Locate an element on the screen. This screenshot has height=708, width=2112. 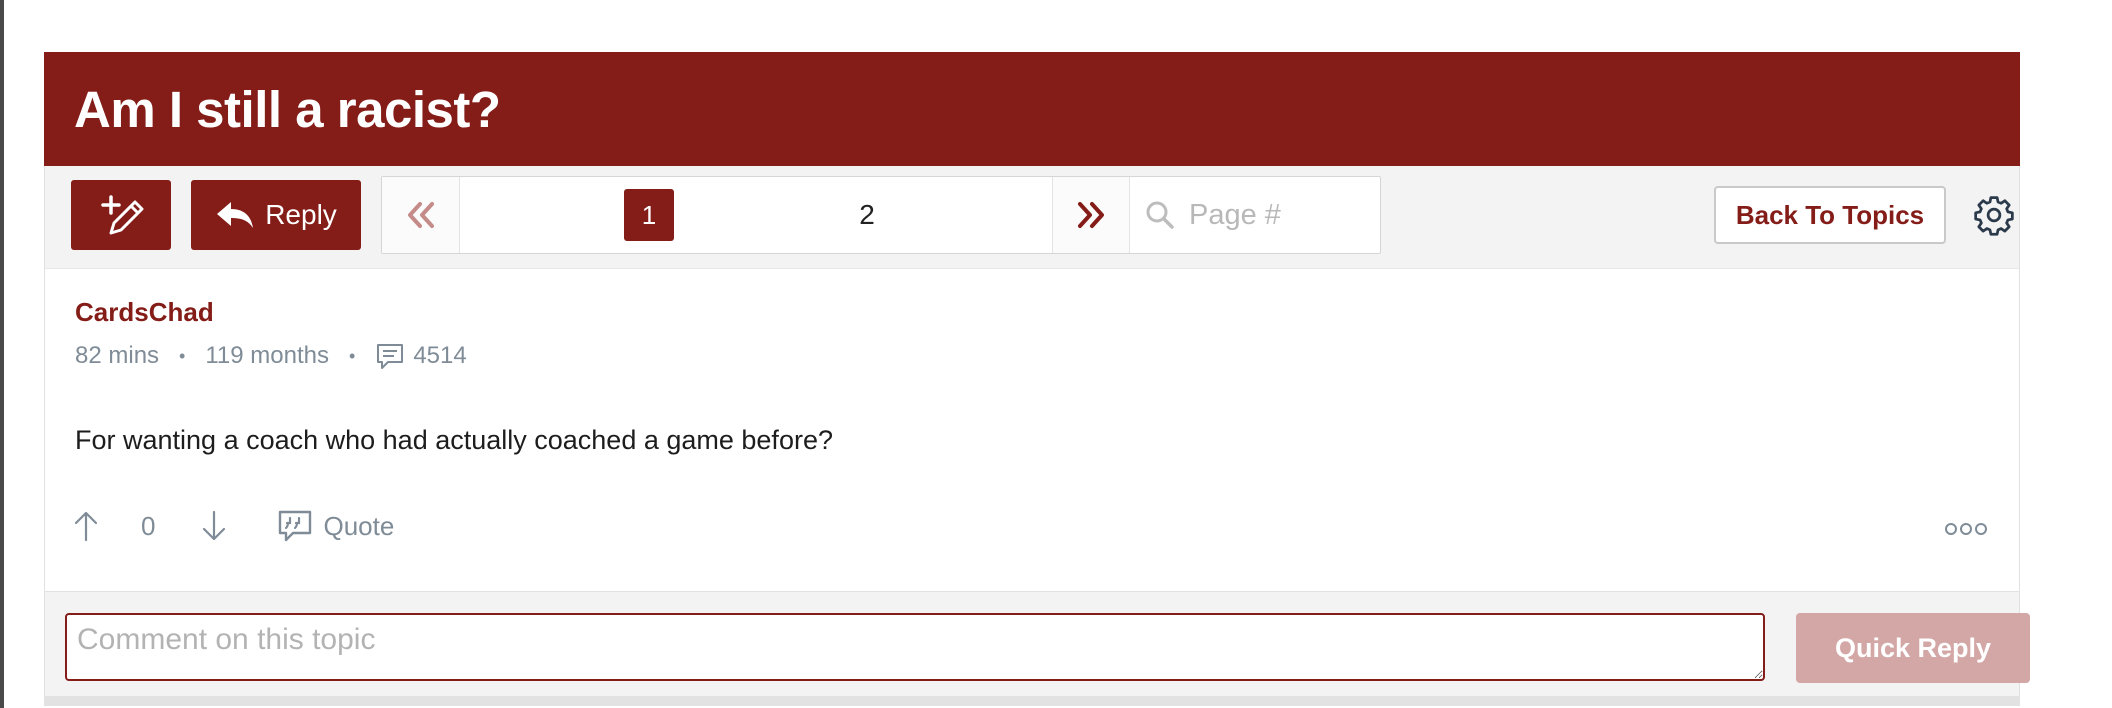
author-post-count: 4514 is located at coordinates (440, 355).